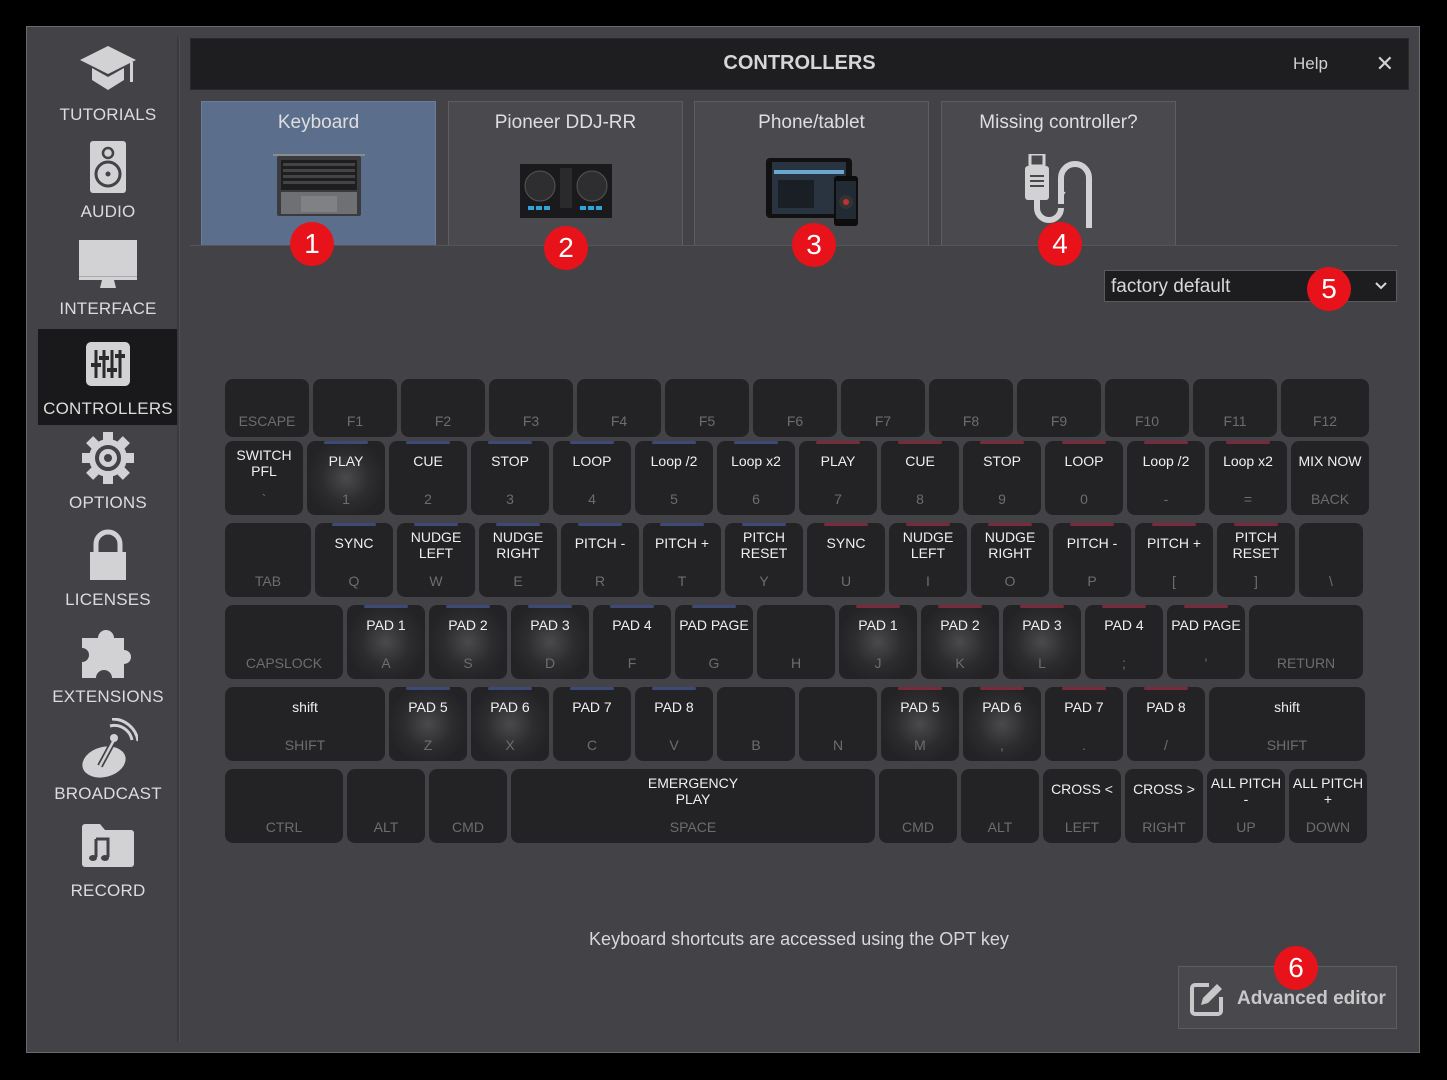 The width and height of the screenshot is (1447, 1080). I want to click on help-link: Help, so click(1310, 64).